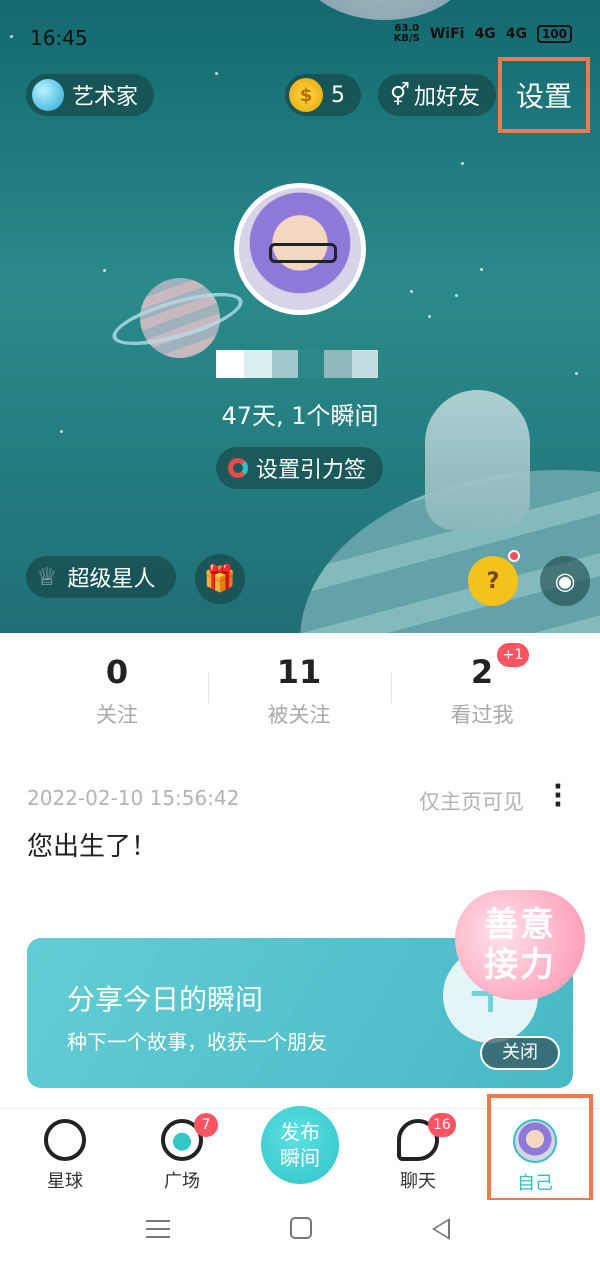 This screenshot has width=600, height=1266. Describe the element at coordinates (554, 34) in the screenshot. I see `battery-icon: 100` at that location.